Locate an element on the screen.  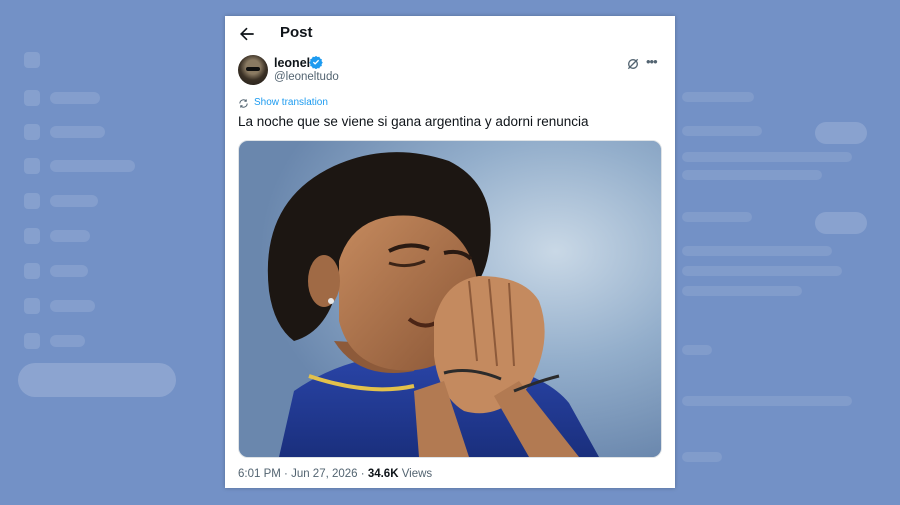
author-name: leonel is located at coordinates (292, 63).